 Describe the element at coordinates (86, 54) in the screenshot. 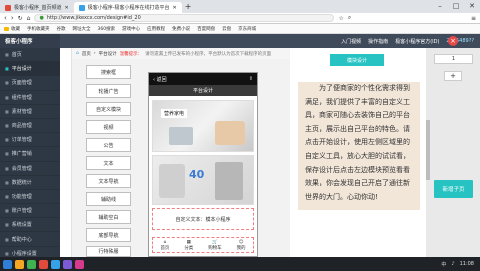

I see `breadcrumb-home: 首页` at that location.